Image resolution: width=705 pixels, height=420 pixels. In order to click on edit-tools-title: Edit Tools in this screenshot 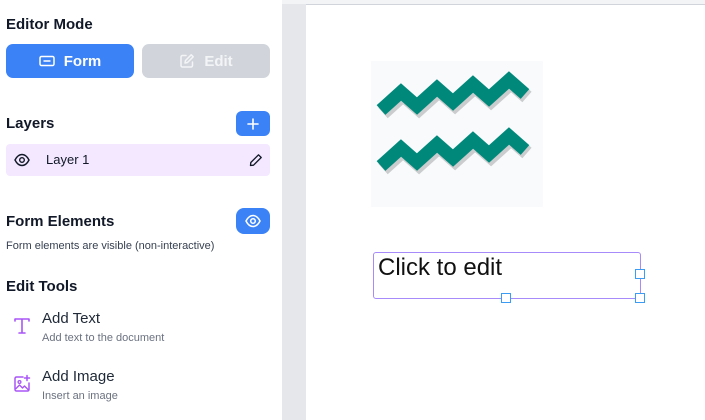, I will do `click(42, 286)`.